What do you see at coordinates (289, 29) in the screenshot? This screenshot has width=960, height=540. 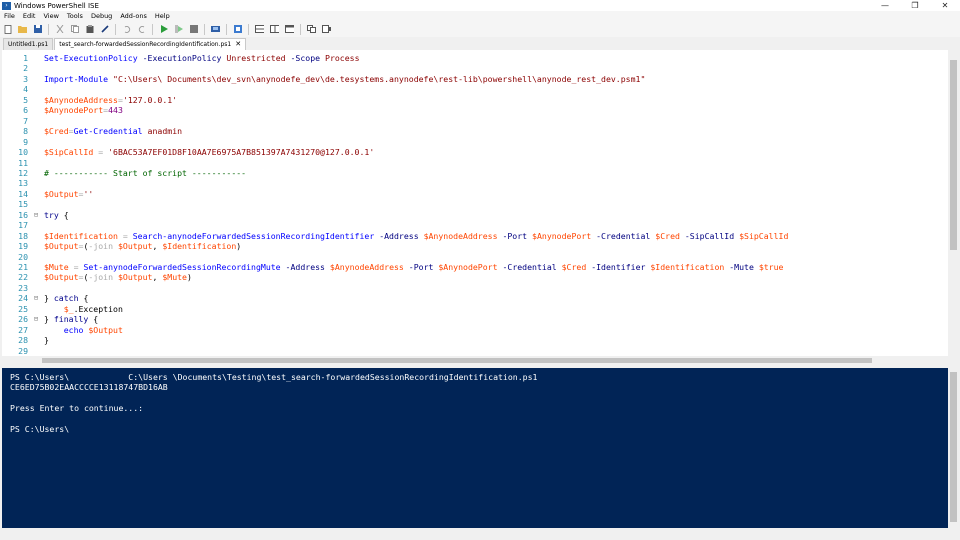 I see `layout-max-icon` at bounding box center [289, 29].